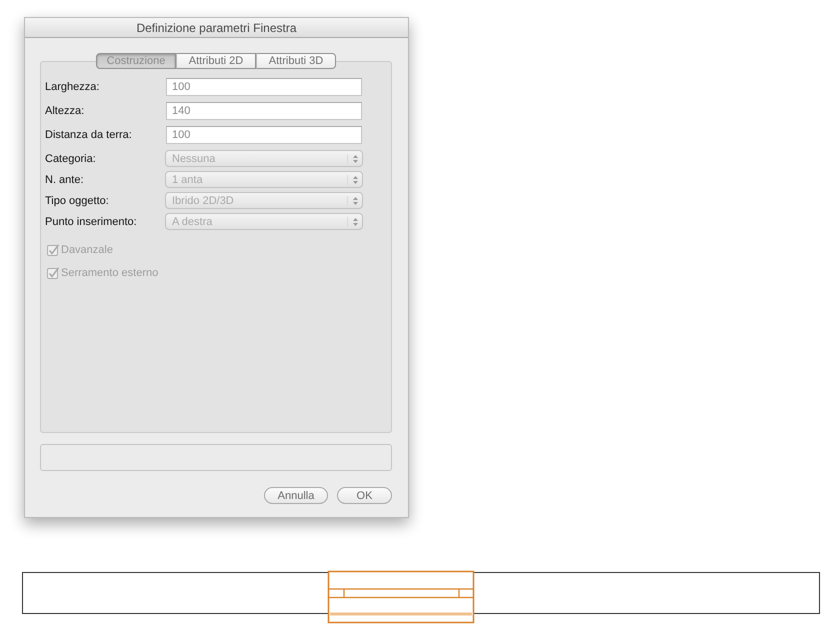  Describe the element at coordinates (77, 200) in the screenshot. I see `field-label: Tipo oggetto:` at that location.